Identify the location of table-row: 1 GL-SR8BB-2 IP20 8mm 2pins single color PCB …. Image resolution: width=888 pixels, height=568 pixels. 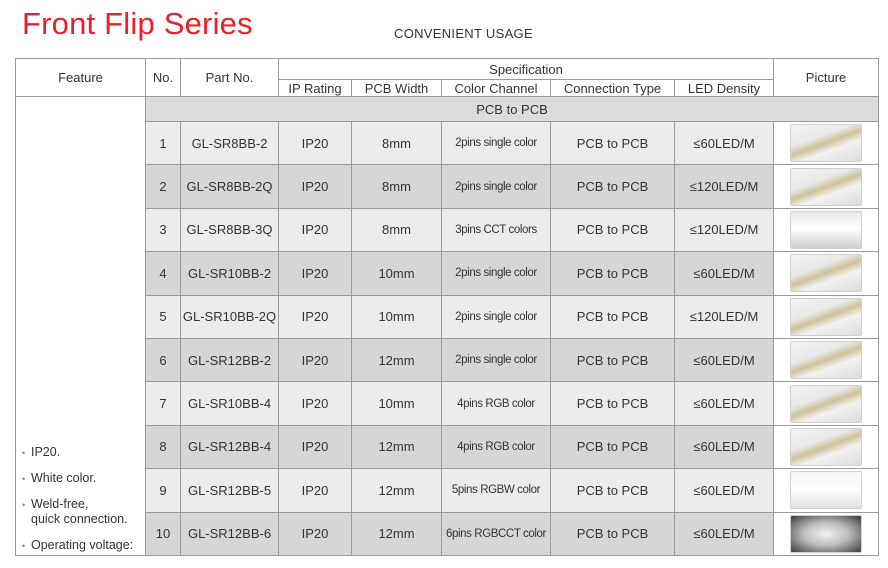
(448, 143).